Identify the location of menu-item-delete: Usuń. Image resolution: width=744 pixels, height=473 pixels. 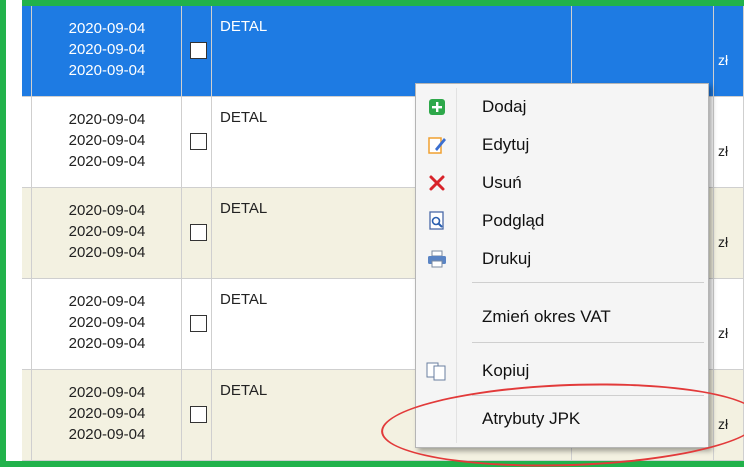
(562, 183).